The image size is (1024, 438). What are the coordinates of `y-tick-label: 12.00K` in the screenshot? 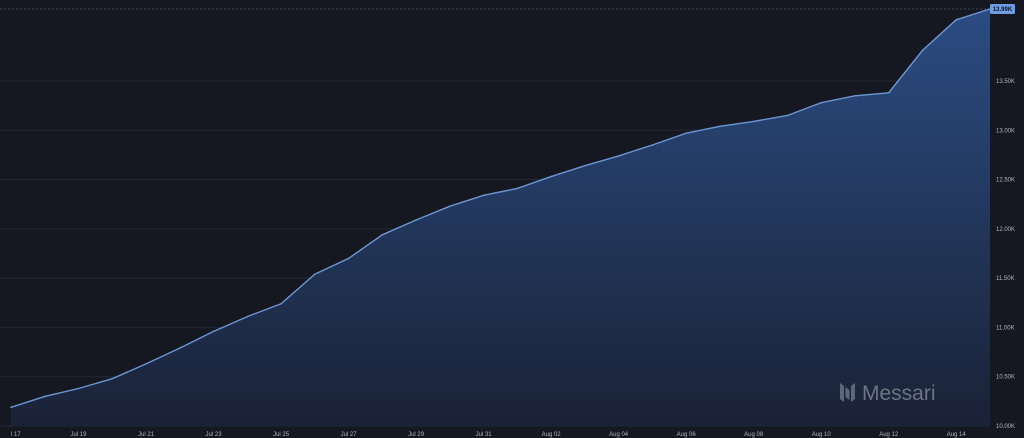 It's located at (1005, 230).